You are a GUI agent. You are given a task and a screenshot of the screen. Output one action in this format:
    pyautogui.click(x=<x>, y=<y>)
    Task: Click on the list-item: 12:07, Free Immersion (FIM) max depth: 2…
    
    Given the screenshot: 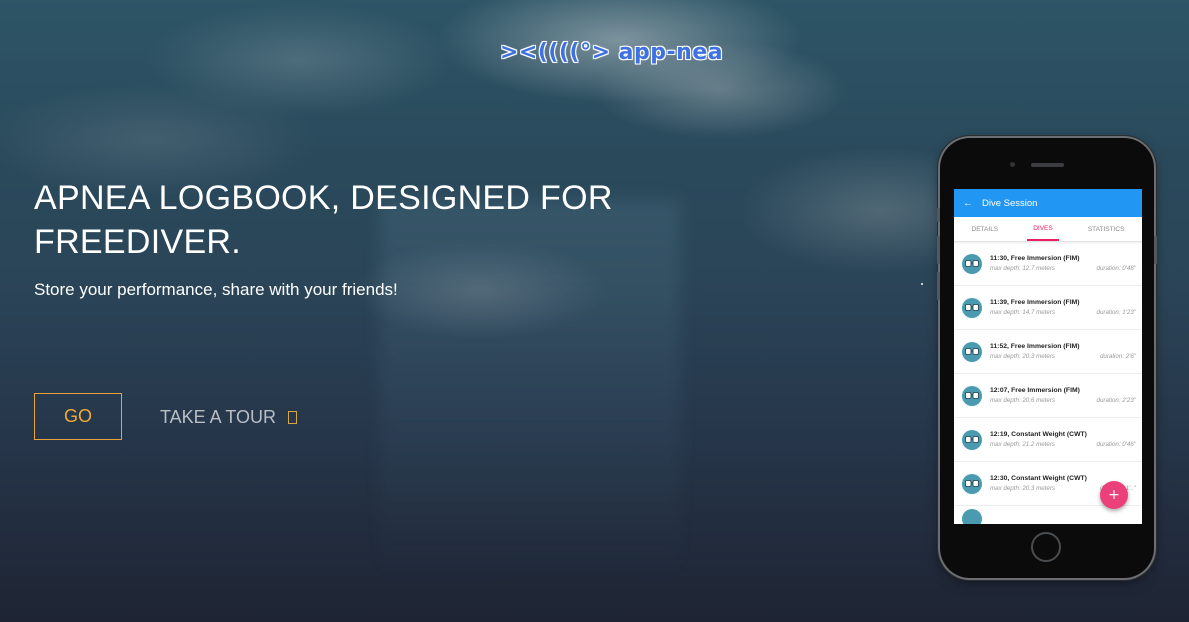 What is the action you would take?
    pyautogui.click(x=1048, y=396)
    